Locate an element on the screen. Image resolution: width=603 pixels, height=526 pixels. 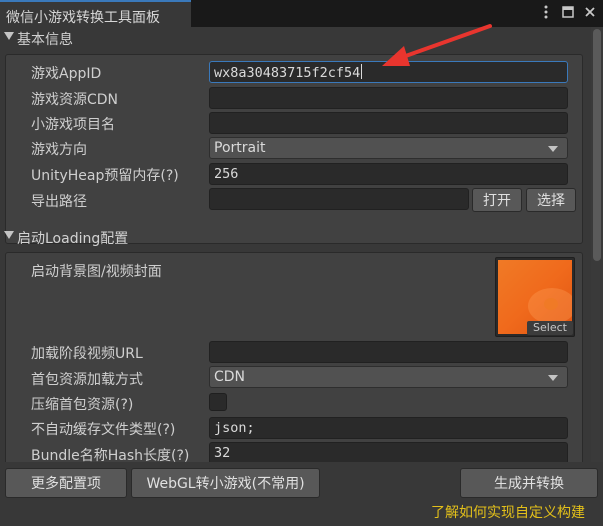
window-tab: 微信小游戏转换工具面板 is located at coordinates (95, 13).